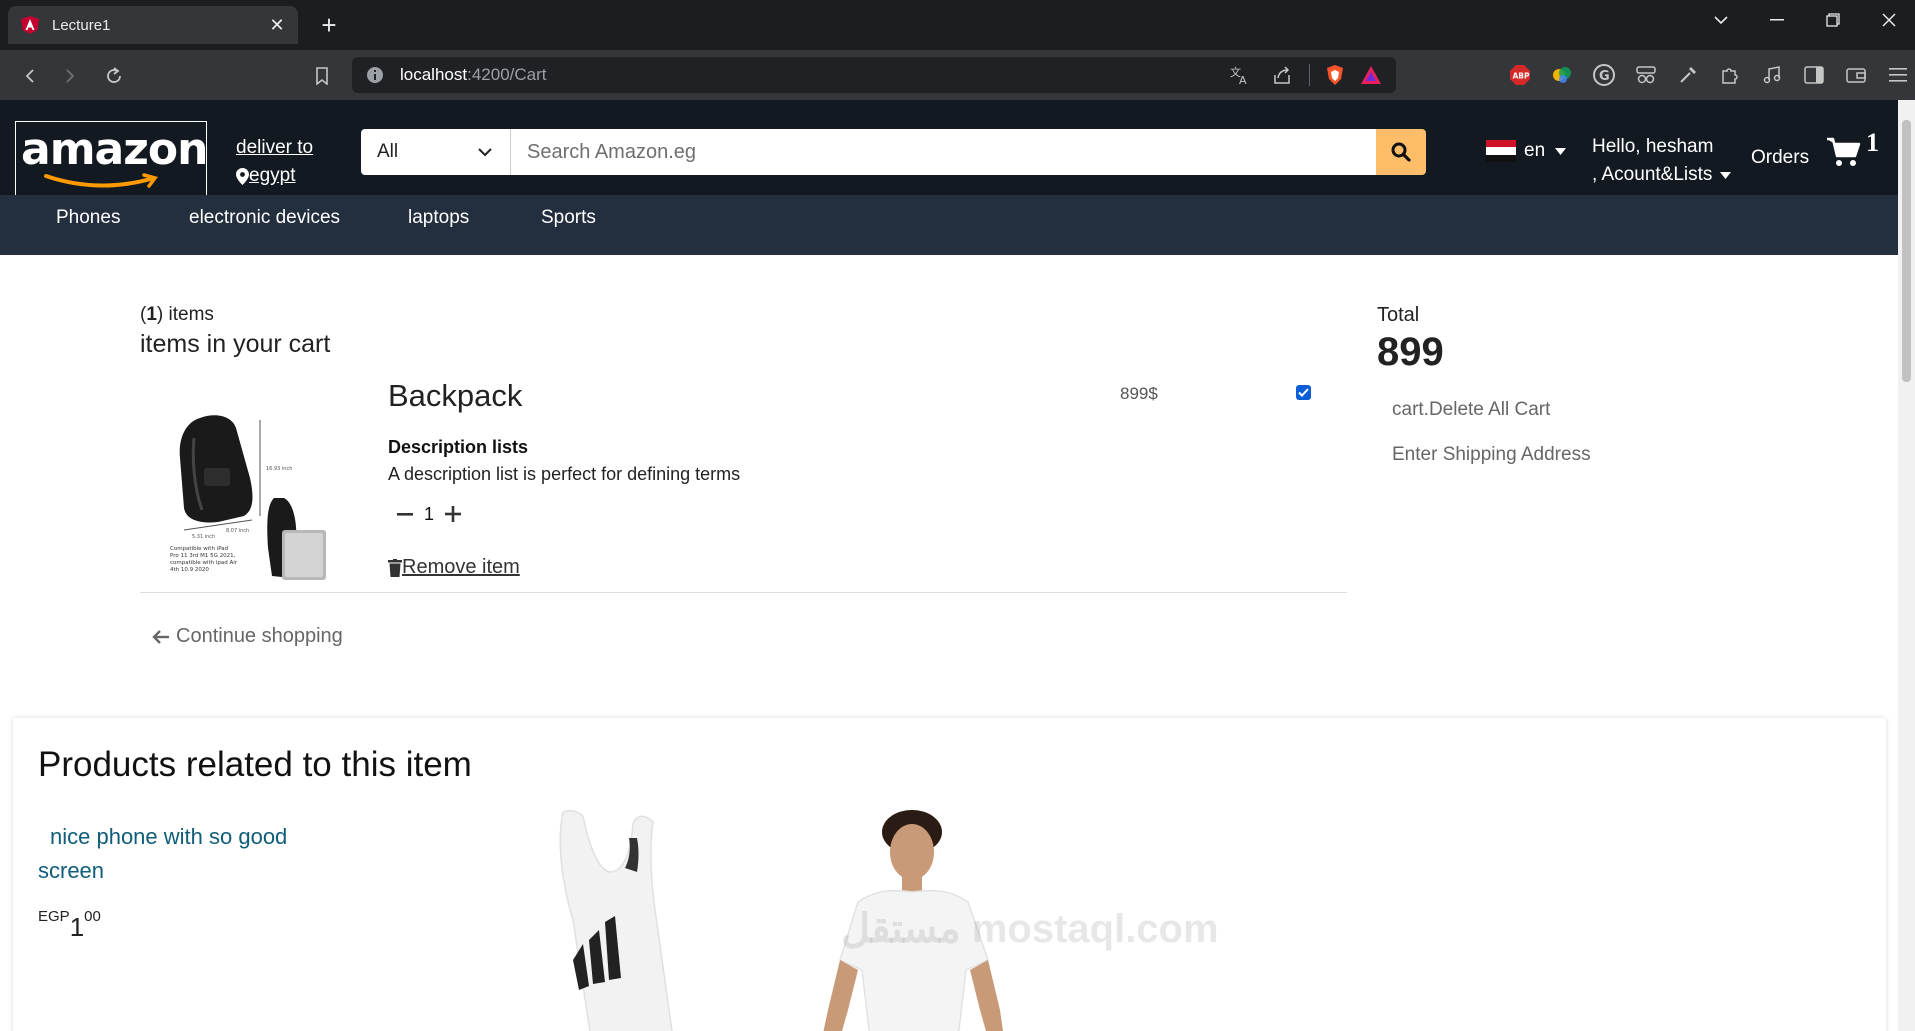 The image size is (1915, 1031). Describe the element at coordinates (189, 570) in the screenshot. I see `svg-text: 4th 10.9 2020` at that location.